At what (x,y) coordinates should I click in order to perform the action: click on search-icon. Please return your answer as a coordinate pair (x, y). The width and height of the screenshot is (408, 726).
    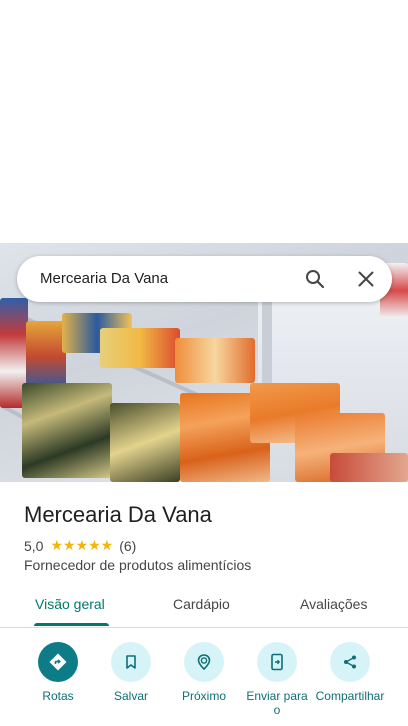
    Looking at the image, I should click on (315, 279).